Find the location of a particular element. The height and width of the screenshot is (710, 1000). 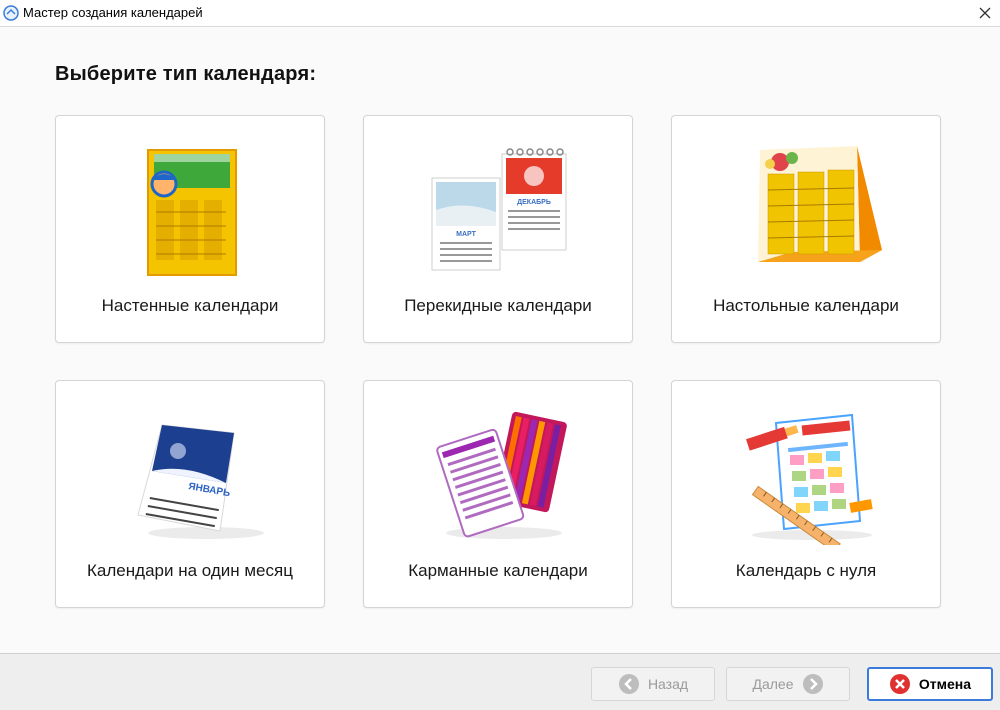

cancel-button: Отмена is located at coordinates (930, 684).